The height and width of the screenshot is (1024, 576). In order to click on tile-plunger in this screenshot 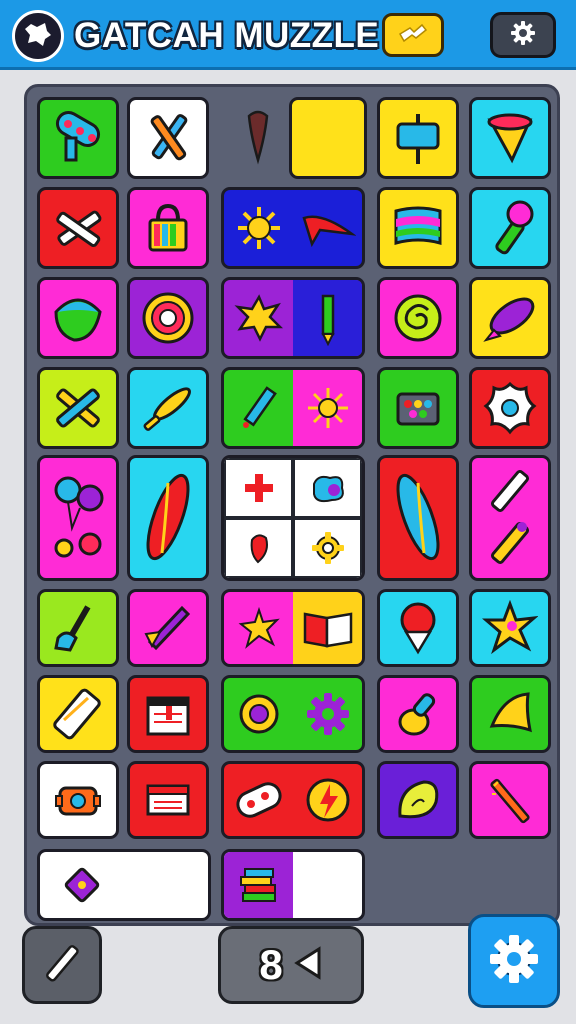, I will do `click(78, 628)`.